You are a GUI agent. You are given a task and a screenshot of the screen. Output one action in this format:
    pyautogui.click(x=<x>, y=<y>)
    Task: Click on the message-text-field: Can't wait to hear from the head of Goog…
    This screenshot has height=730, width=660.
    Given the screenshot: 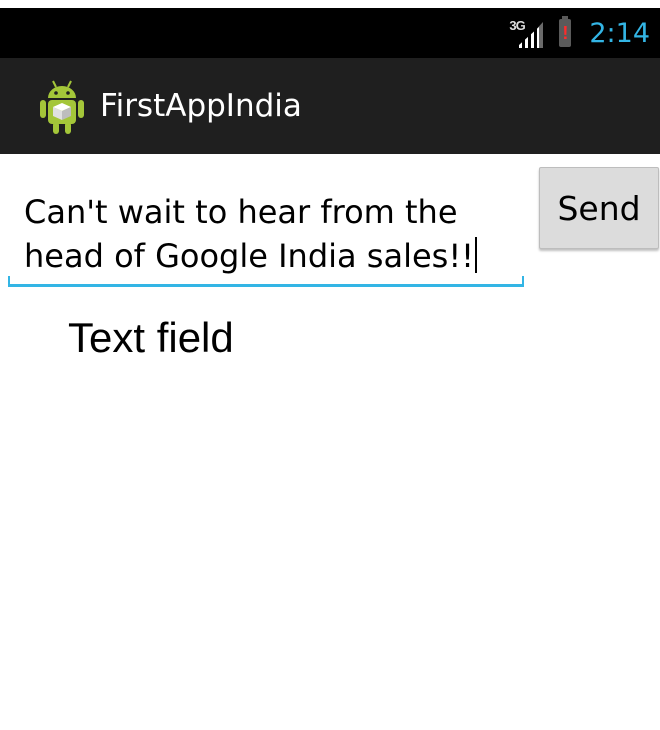 What is the action you would take?
    pyautogui.click(x=266, y=235)
    